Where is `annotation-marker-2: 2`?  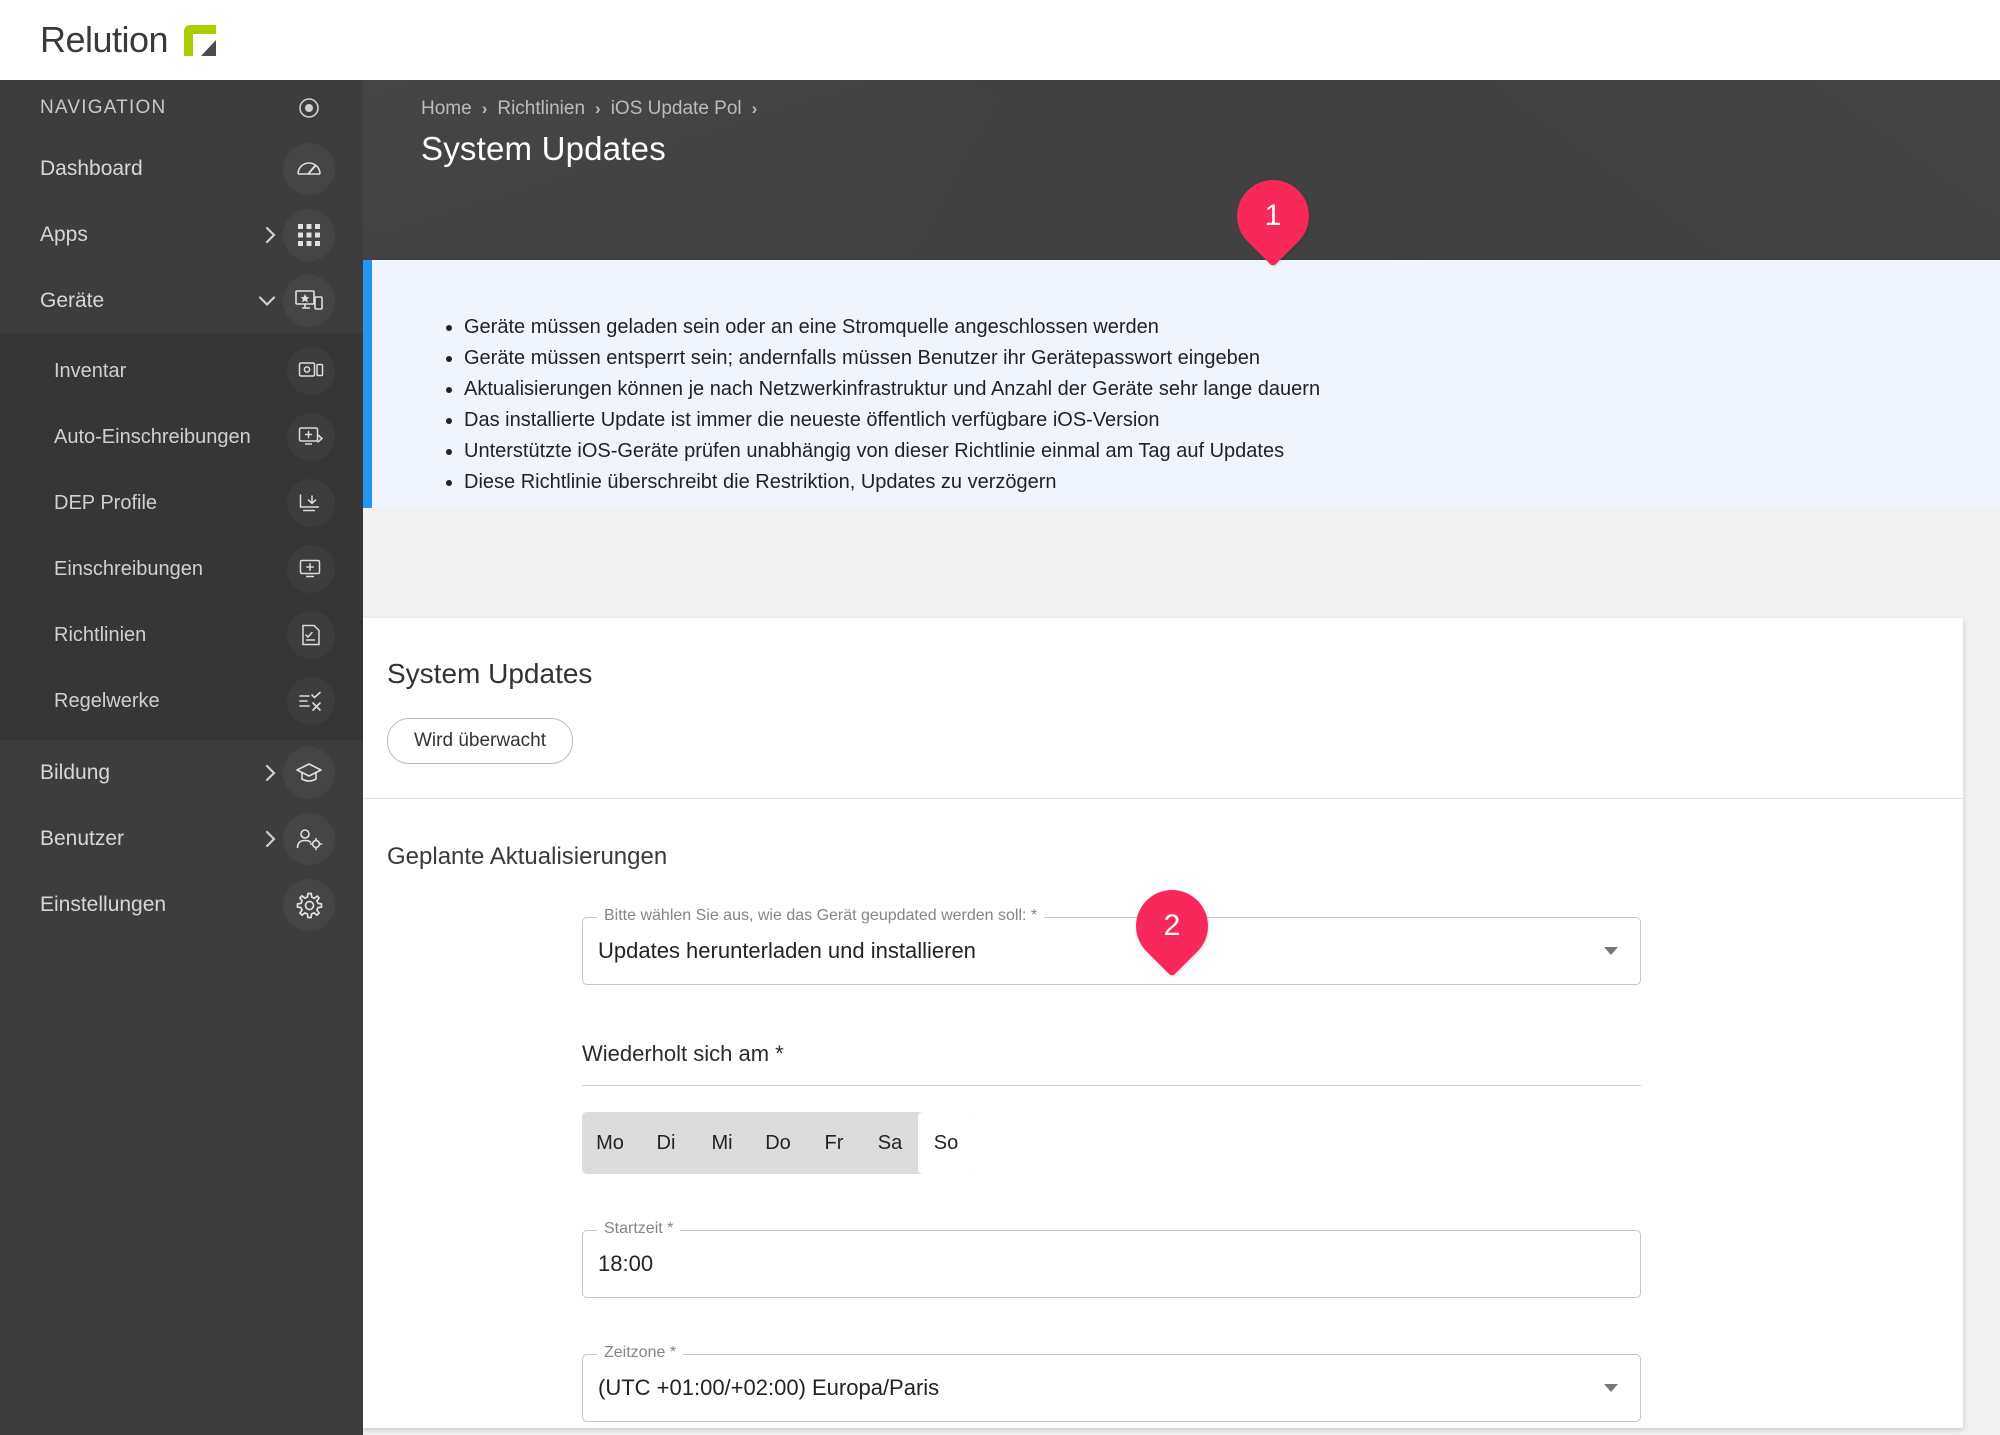
annotation-marker-2: 2 is located at coordinates (1172, 926).